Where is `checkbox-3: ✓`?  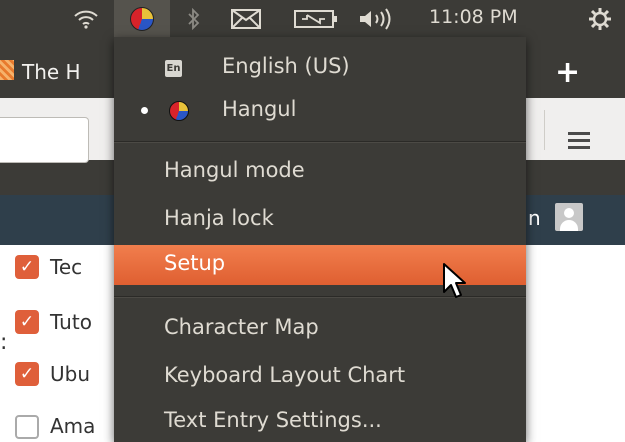
checkbox-3: ✓ is located at coordinates (27, 374).